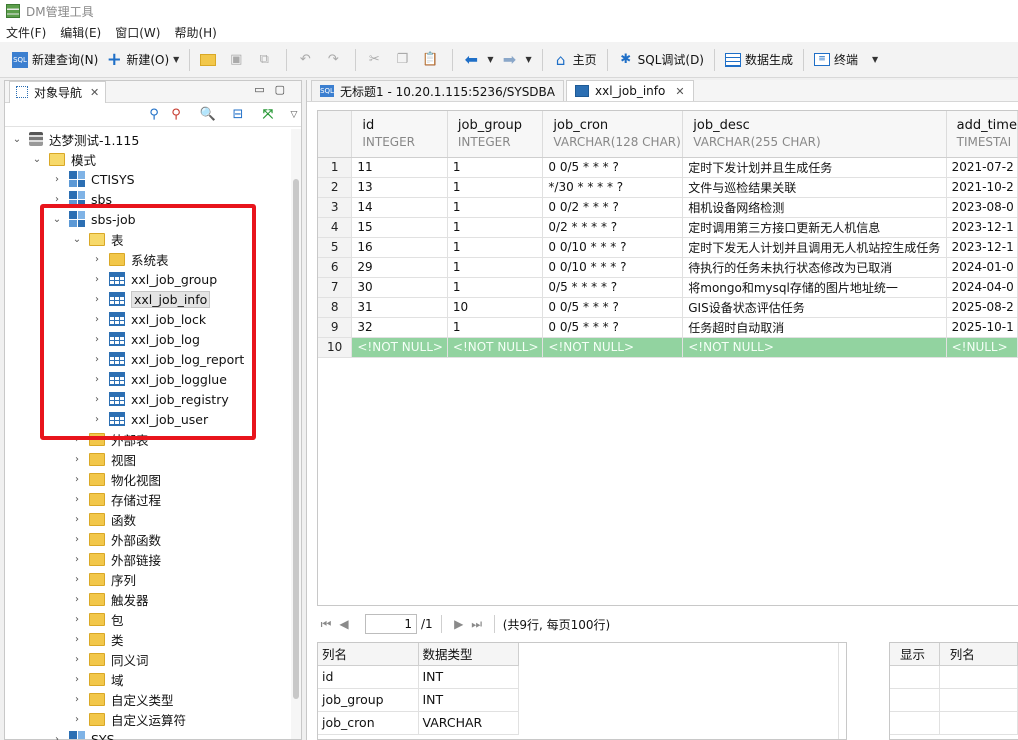  I want to click on table-cell: GIS设备状态评估任务, so click(814, 307).